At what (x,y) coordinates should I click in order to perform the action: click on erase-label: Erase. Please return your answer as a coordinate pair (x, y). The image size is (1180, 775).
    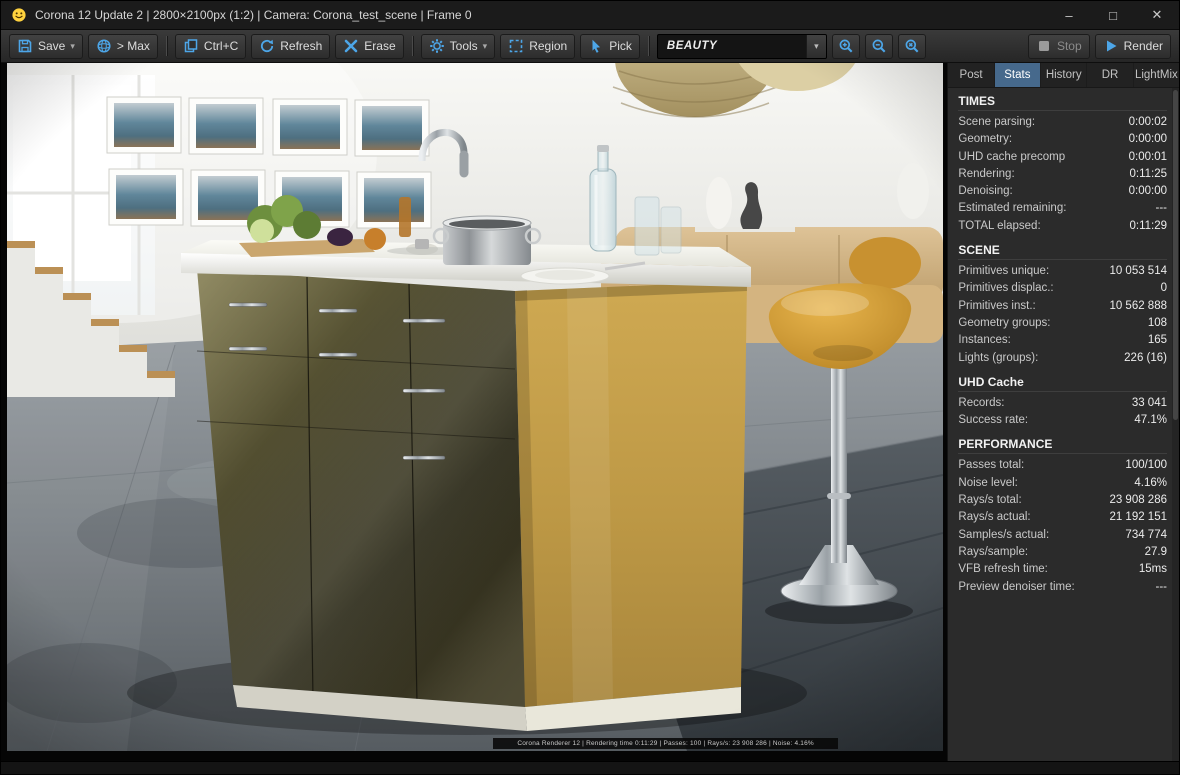
    Looking at the image, I should click on (380, 46).